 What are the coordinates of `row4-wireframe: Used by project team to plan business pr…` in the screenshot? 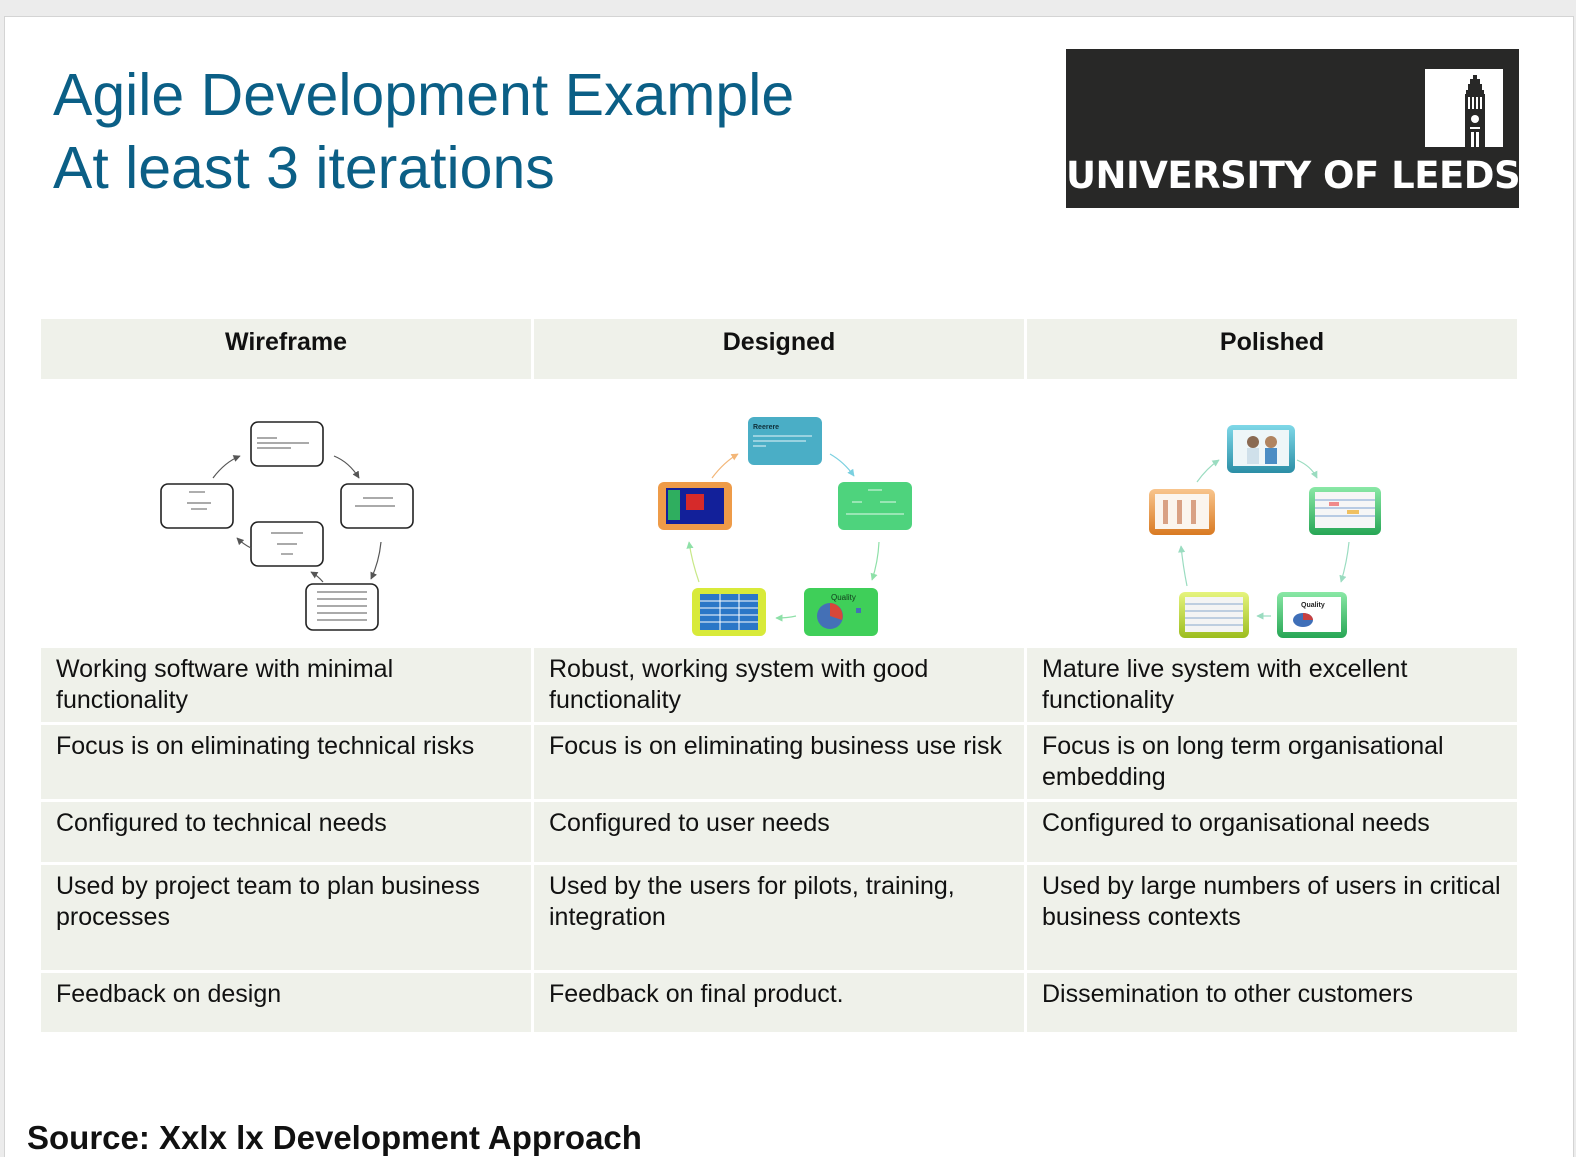 It's located at (286, 917).